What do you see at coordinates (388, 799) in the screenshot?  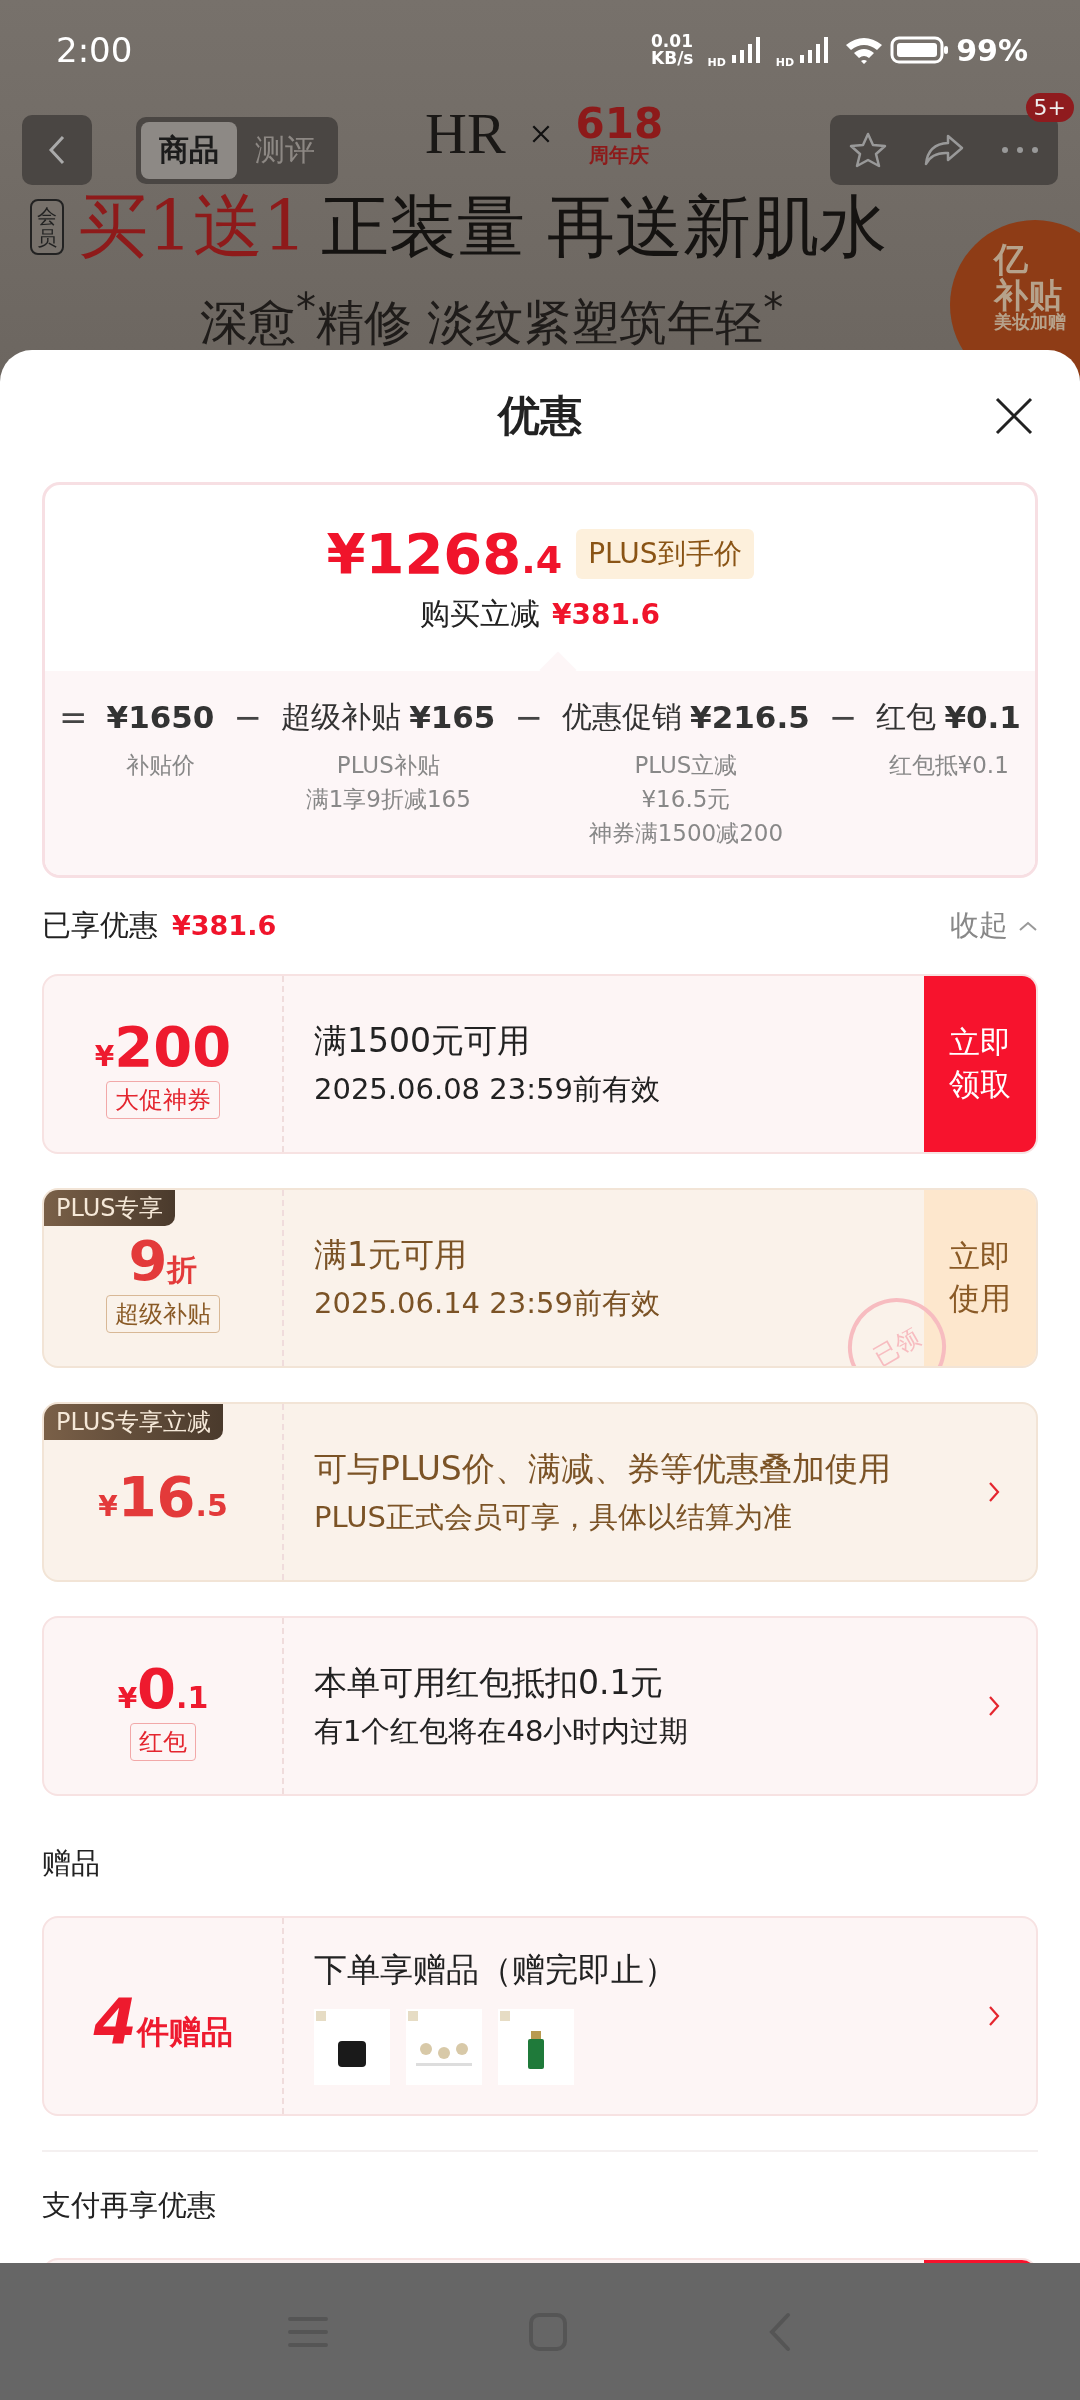 I see `term-note: 满1享9折减165` at bounding box center [388, 799].